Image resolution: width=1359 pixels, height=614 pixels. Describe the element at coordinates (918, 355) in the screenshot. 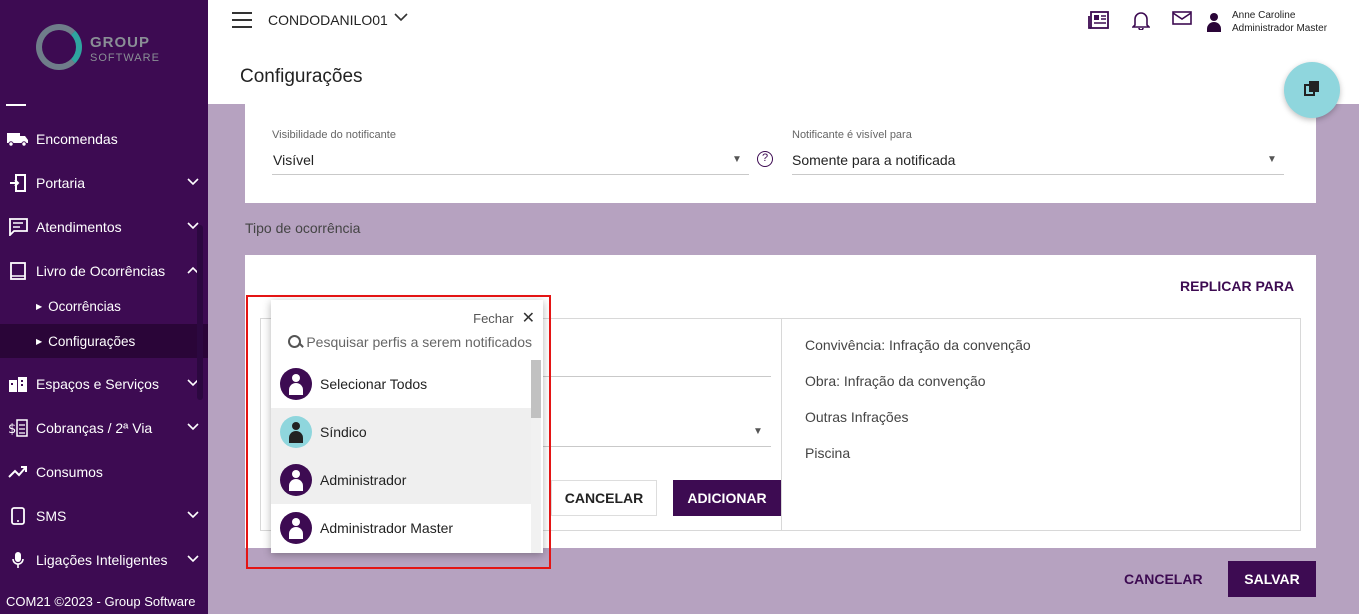

I see `list-item: Convivência: Infração da convenção` at that location.